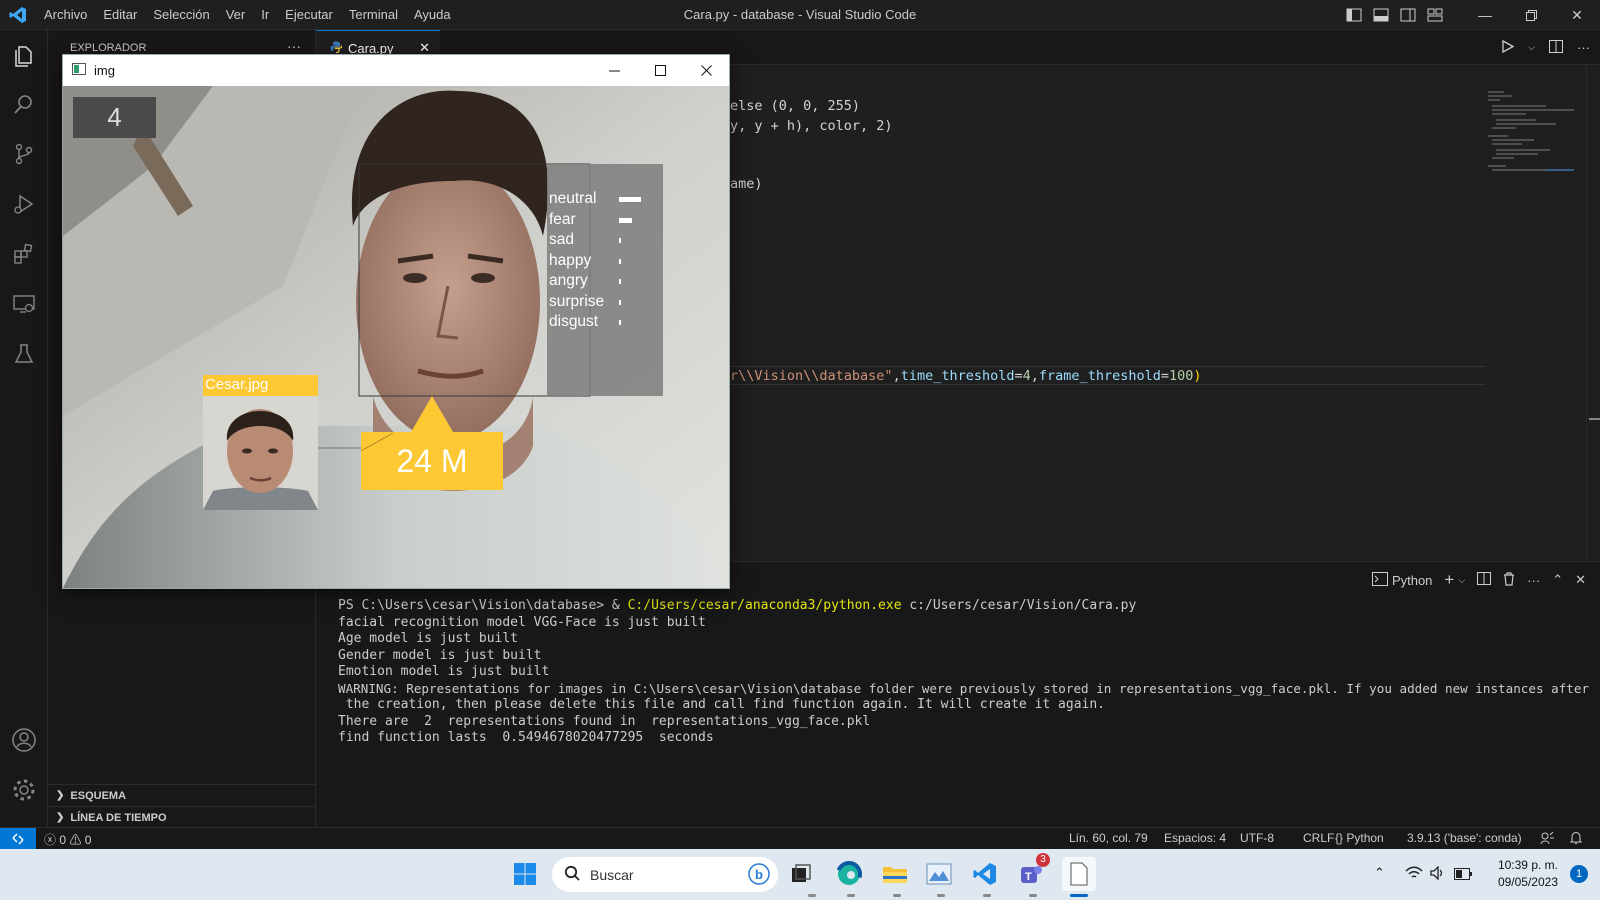 The image size is (1600, 900). Describe the element at coordinates (525, 874) in the screenshot. I see `windows-start-icon` at that location.